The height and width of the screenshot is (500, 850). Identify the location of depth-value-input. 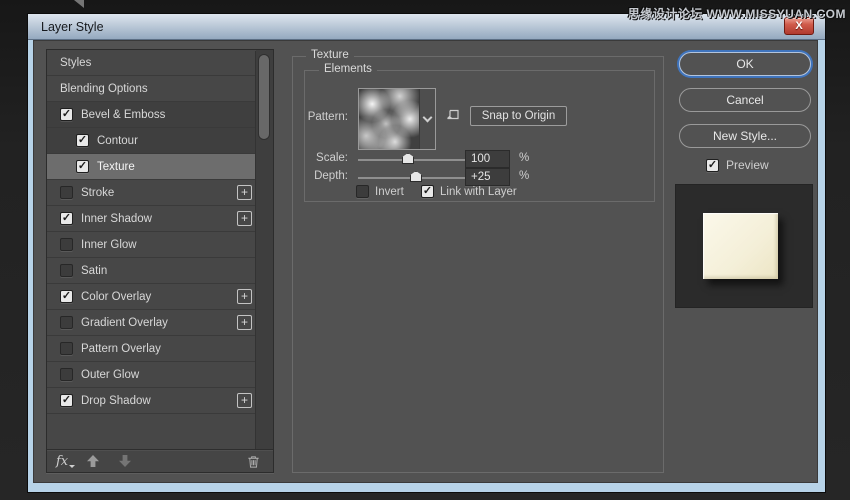
(487, 177).